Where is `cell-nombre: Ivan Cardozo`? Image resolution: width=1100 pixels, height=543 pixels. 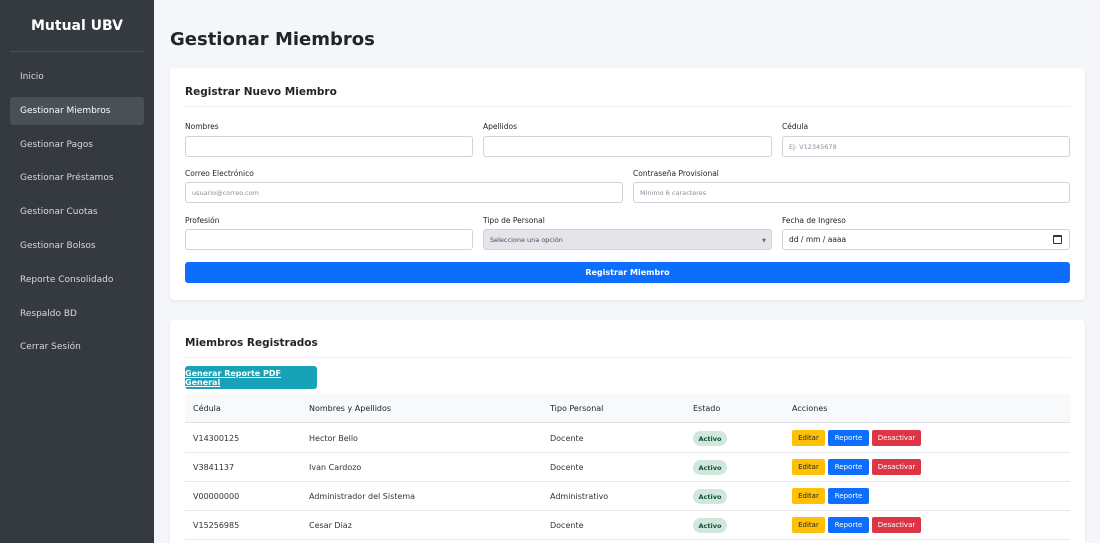
cell-nombre: Ivan Cardozo is located at coordinates (335, 467).